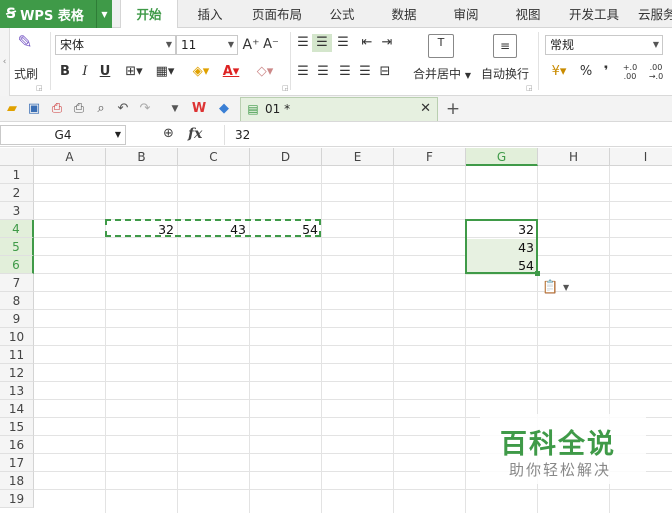 Image resolution: width=672 pixels, height=513 pixels. What do you see at coordinates (339, 109) in the screenshot?
I see `document-tab: ▤ 01 * ✕` at bounding box center [339, 109].